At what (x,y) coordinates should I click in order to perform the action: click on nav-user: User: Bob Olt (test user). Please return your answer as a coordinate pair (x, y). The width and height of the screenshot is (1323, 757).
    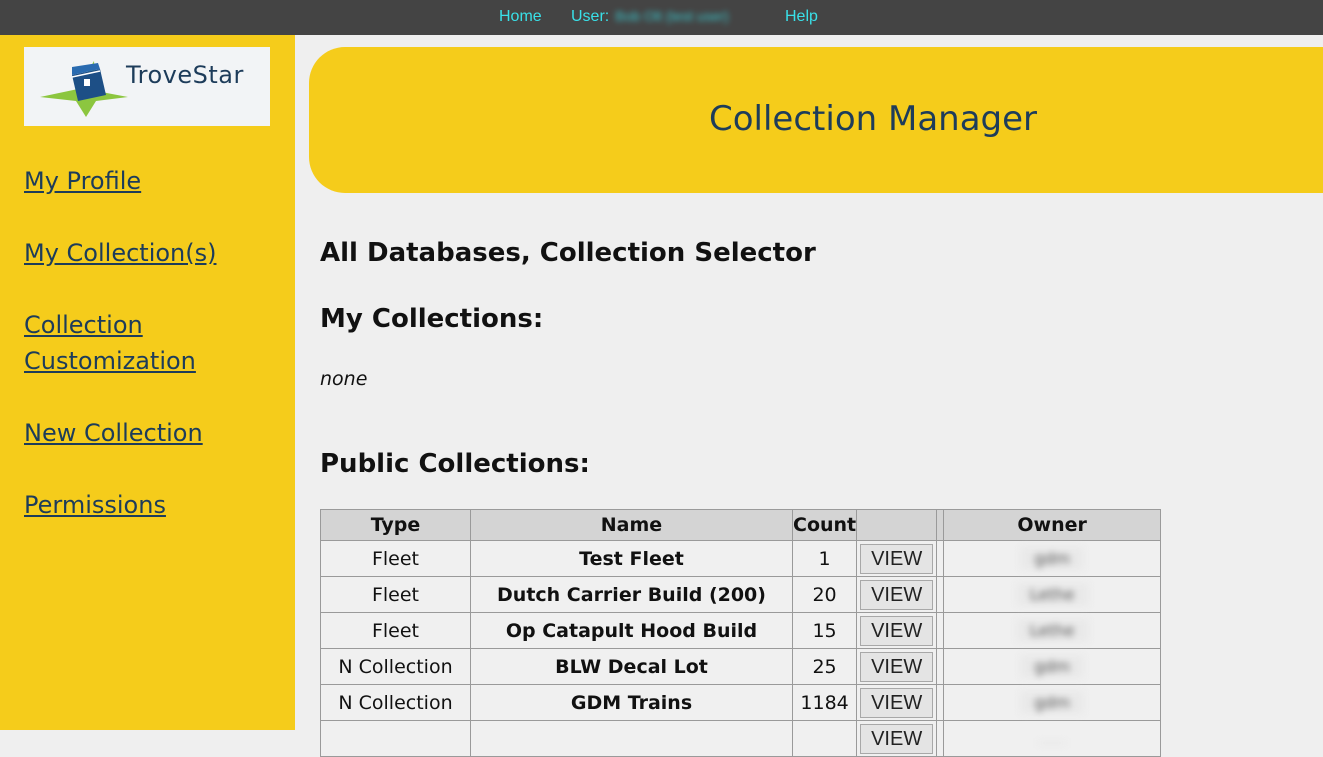
    Looking at the image, I should click on (650, 17).